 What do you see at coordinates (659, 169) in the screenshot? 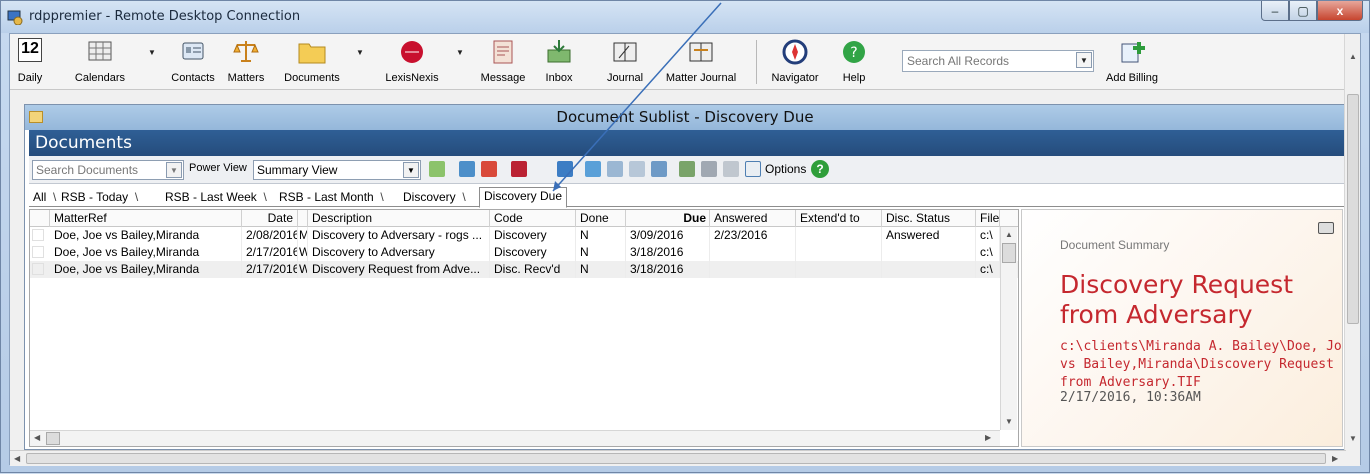
I see `approve-icon` at bounding box center [659, 169].